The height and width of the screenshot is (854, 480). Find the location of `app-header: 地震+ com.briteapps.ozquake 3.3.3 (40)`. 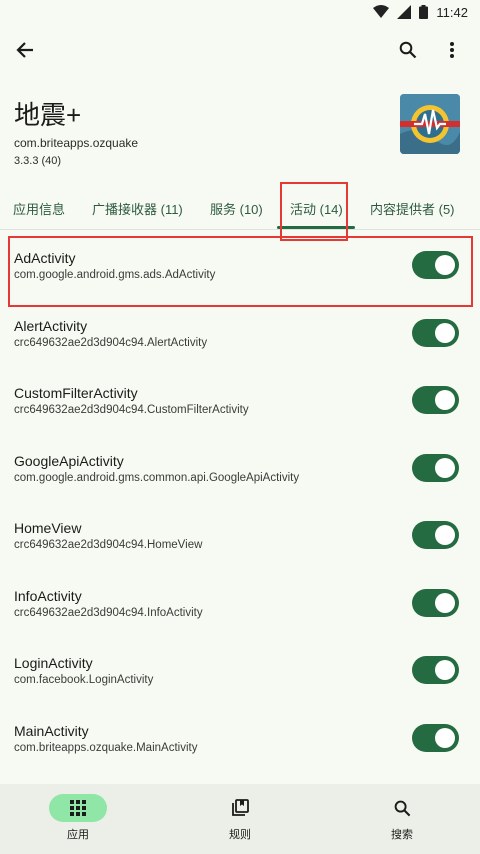

app-header: 地震+ com.briteapps.ozquake 3.3.3 (40) is located at coordinates (76, 133).